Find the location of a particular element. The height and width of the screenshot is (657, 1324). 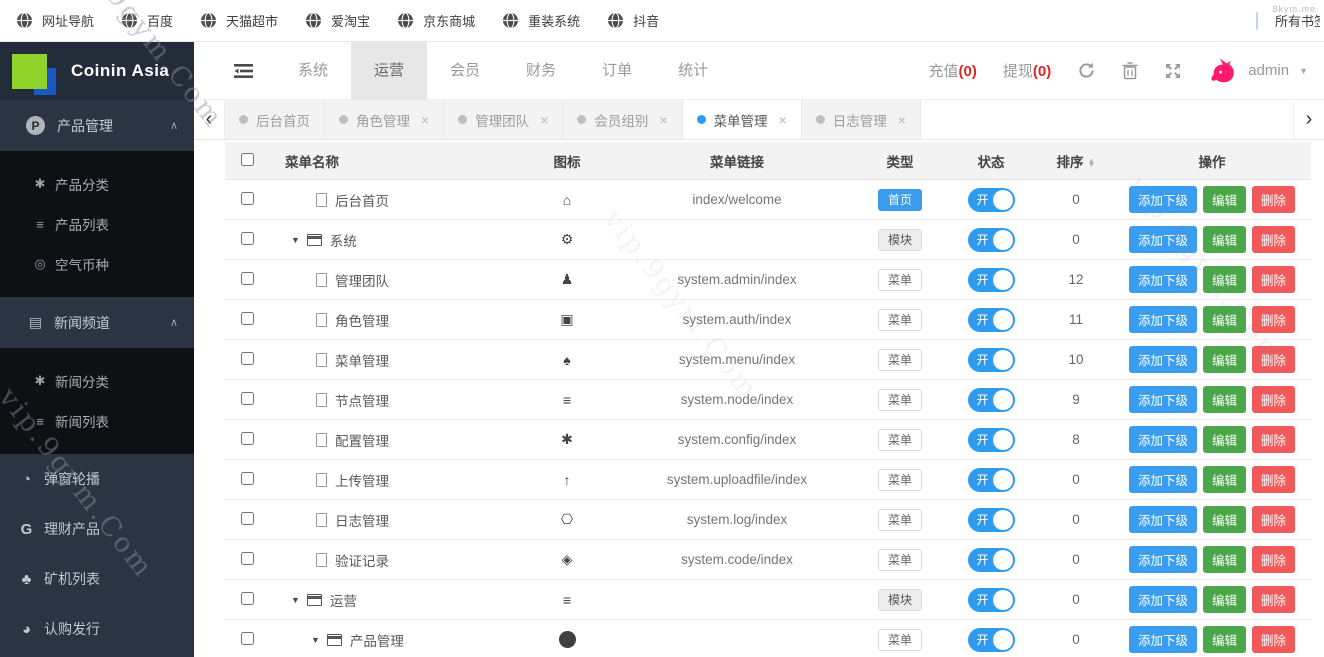

tab-member-group: 会员组别 × is located at coordinates (623, 119).